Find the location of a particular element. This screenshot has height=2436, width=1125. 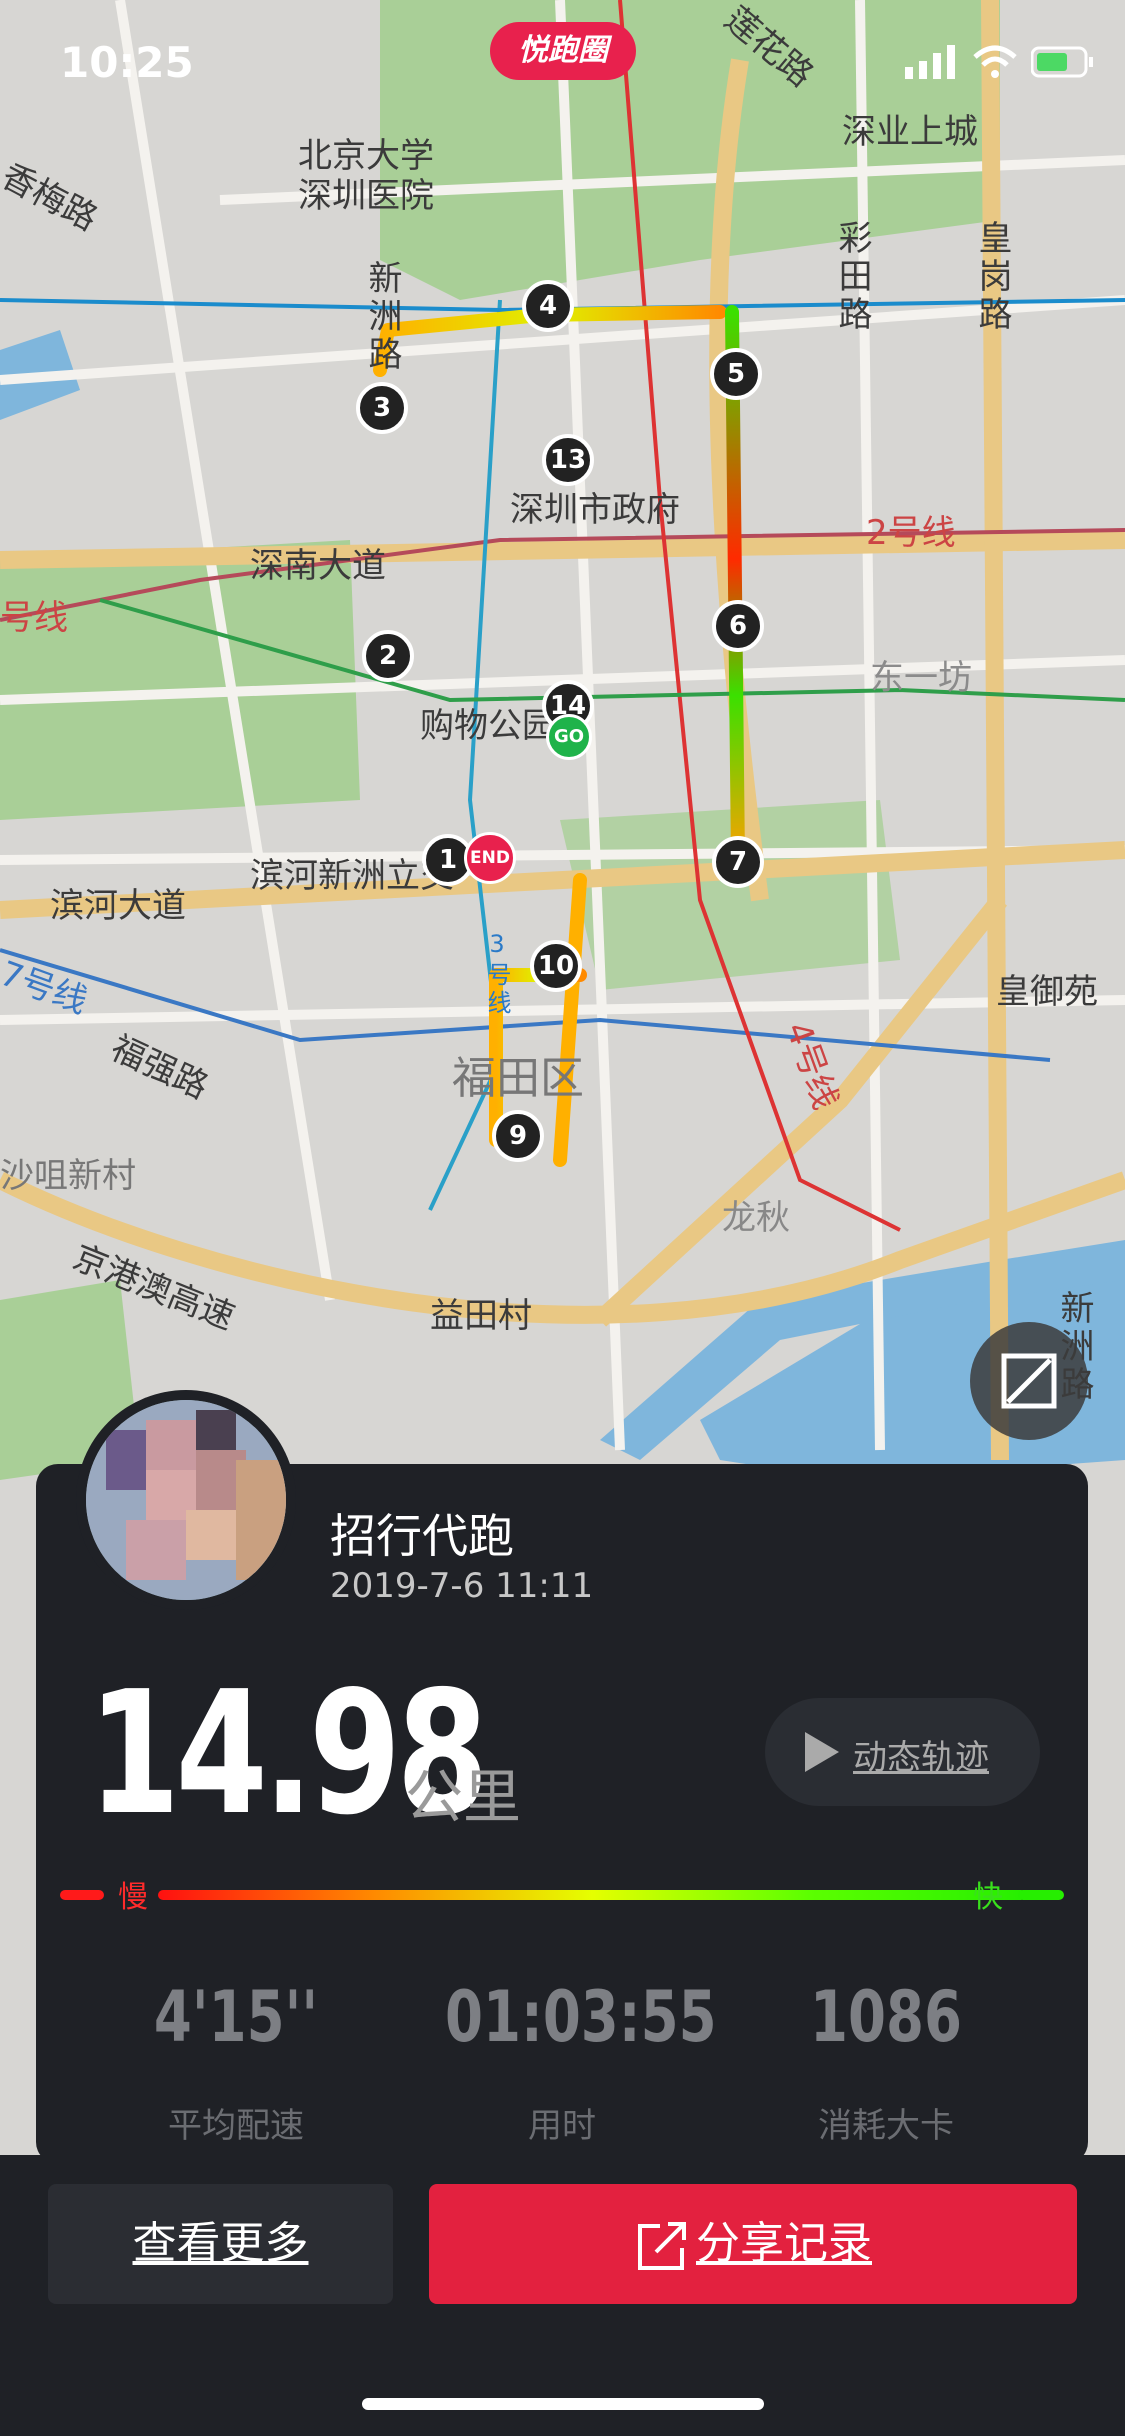

speed-legend-slow-segment is located at coordinates (82, 1895).